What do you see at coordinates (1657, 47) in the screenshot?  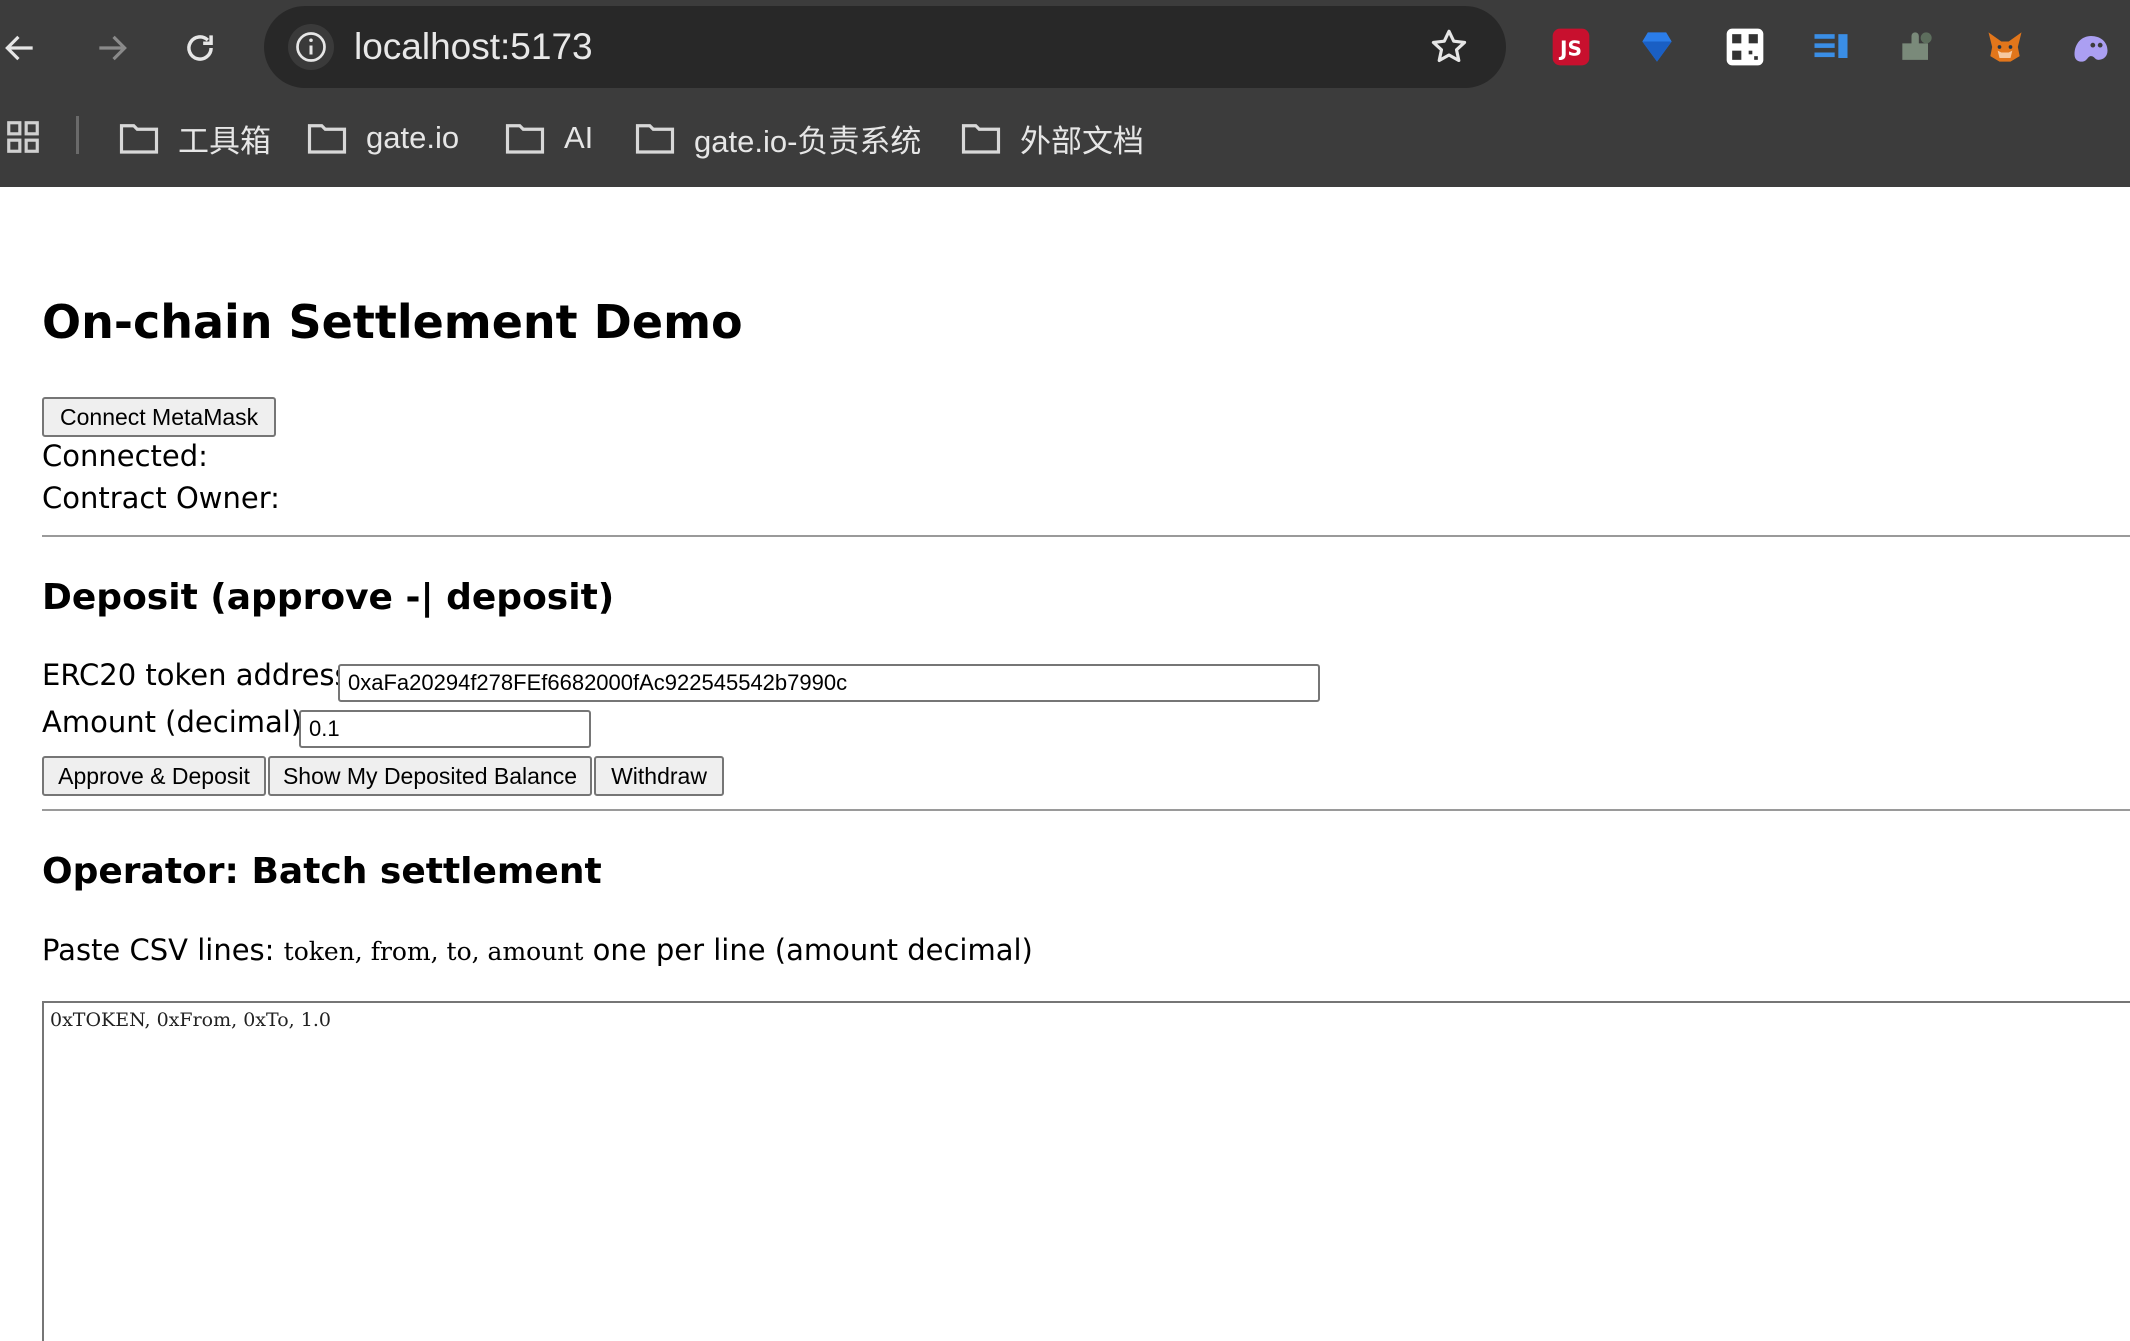 I see `diamond-extension-icon` at bounding box center [1657, 47].